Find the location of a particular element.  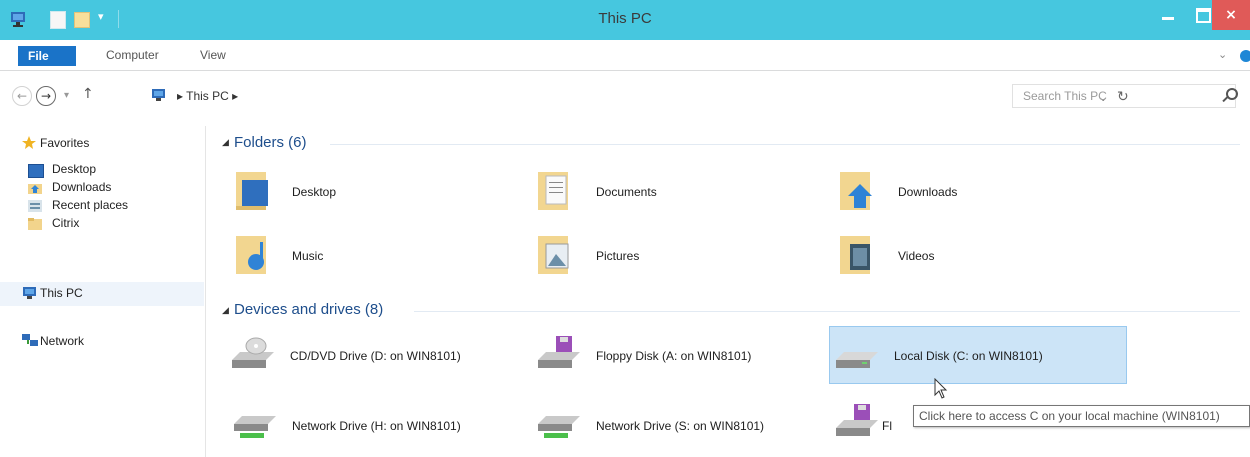

forward-button: → is located at coordinates (46, 96).